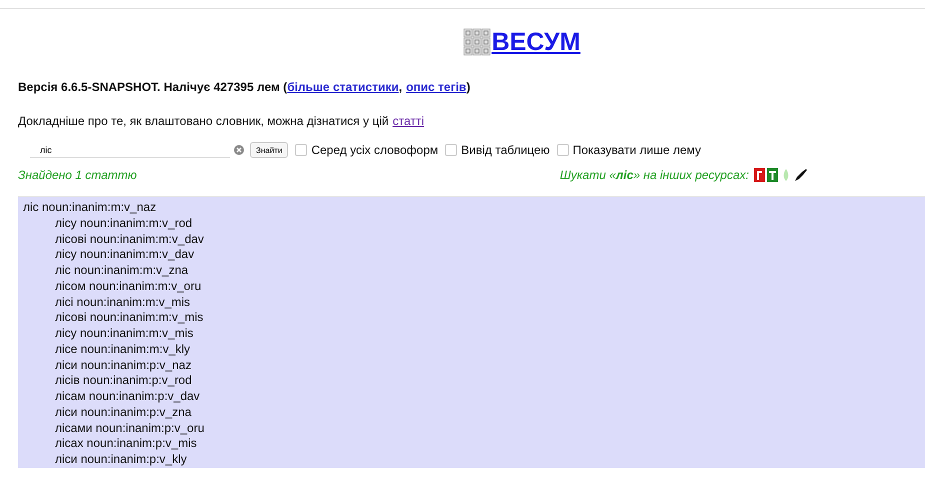  What do you see at coordinates (124, 334) in the screenshot?
I see `word-form: лісу noun:inanim:m:v_mis` at bounding box center [124, 334].